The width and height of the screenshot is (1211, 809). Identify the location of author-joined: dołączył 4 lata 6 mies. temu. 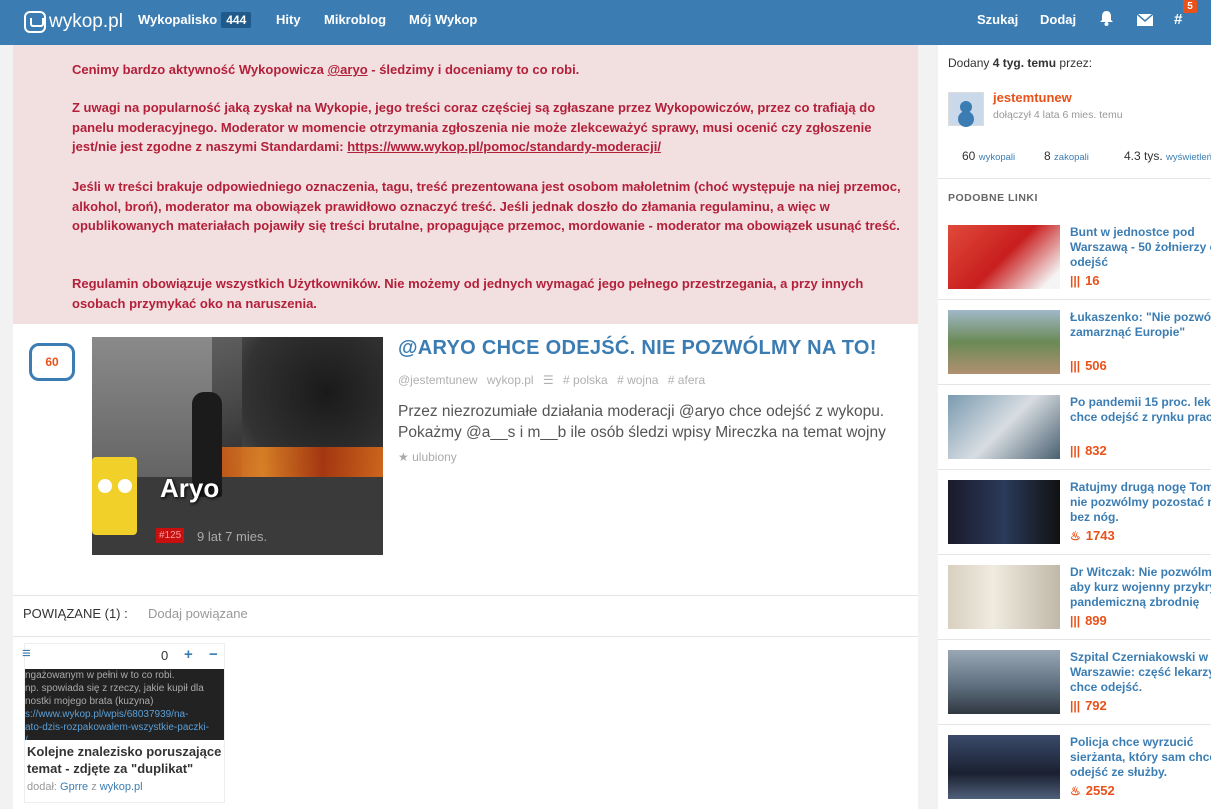
(1058, 115).